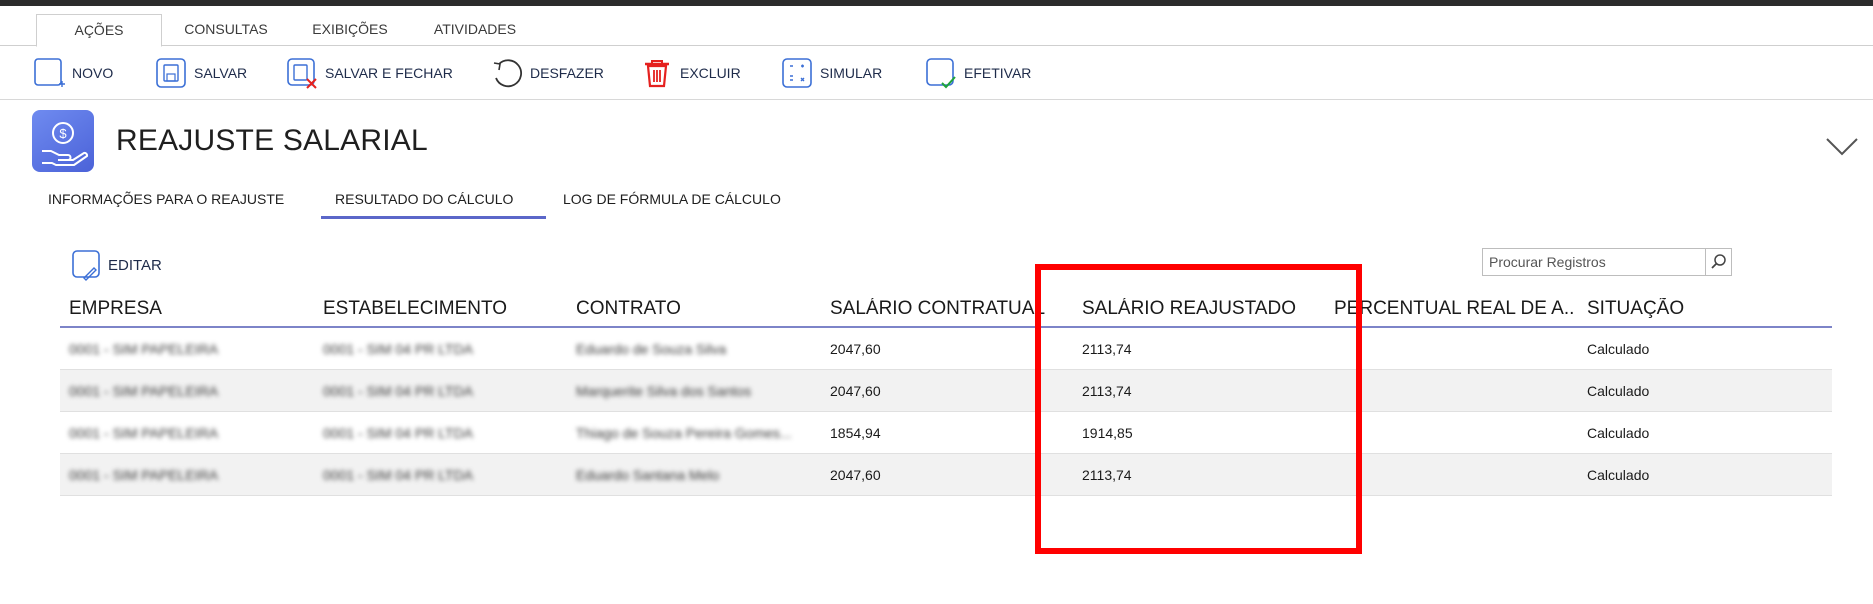 This screenshot has height=604, width=1873. Describe the element at coordinates (651, 349) in the screenshot. I see `cell-contrato: Eduardo de Souza Silva` at that location.